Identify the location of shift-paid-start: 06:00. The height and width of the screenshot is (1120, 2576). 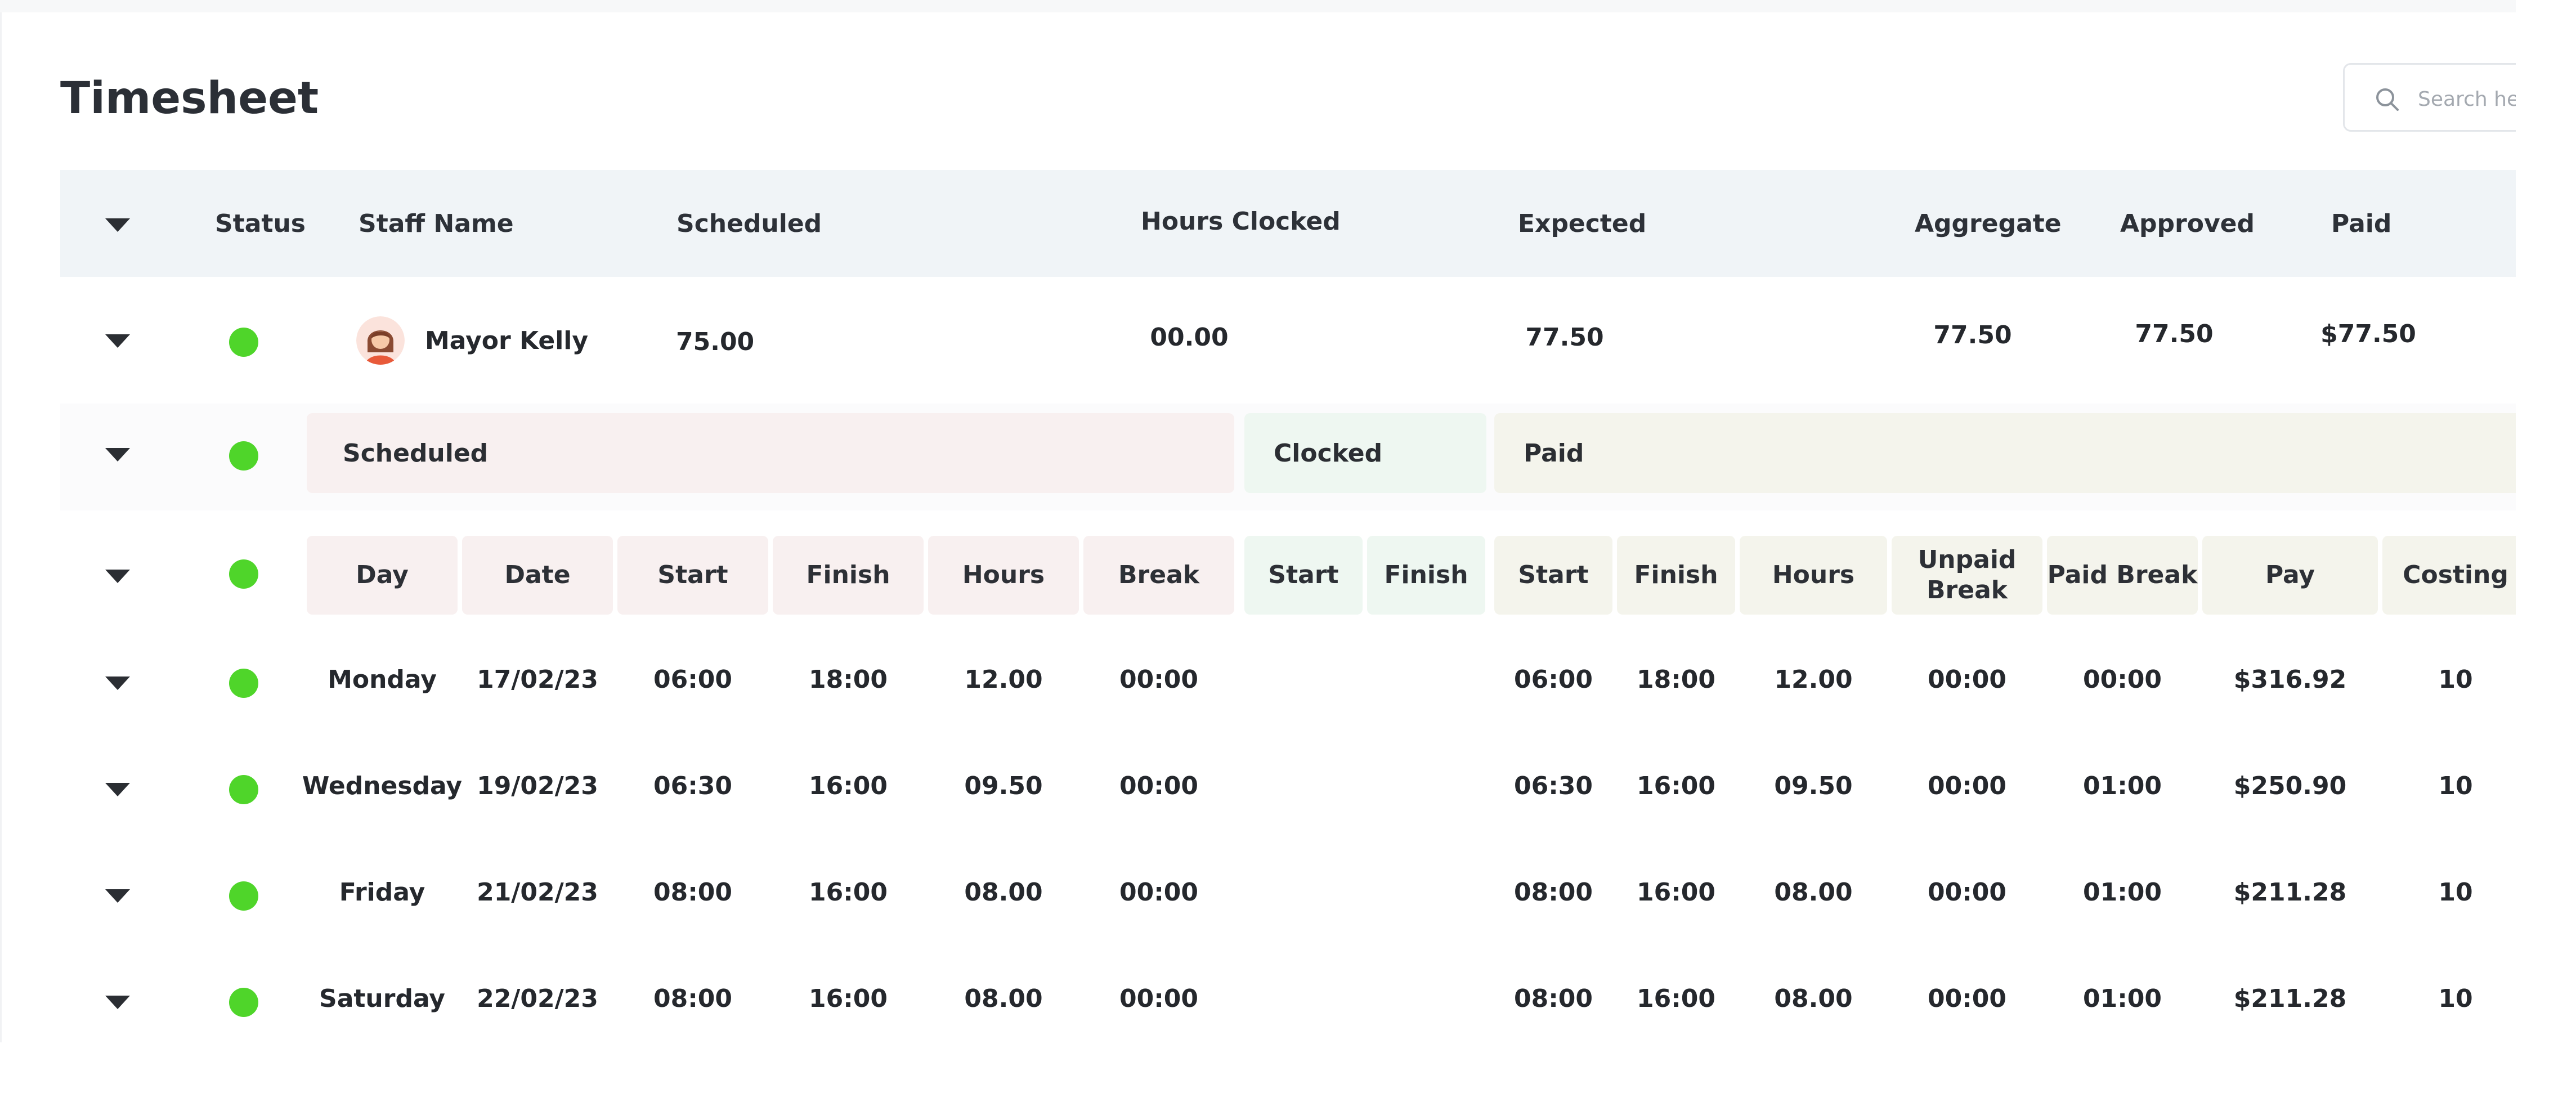
(1553, 679).